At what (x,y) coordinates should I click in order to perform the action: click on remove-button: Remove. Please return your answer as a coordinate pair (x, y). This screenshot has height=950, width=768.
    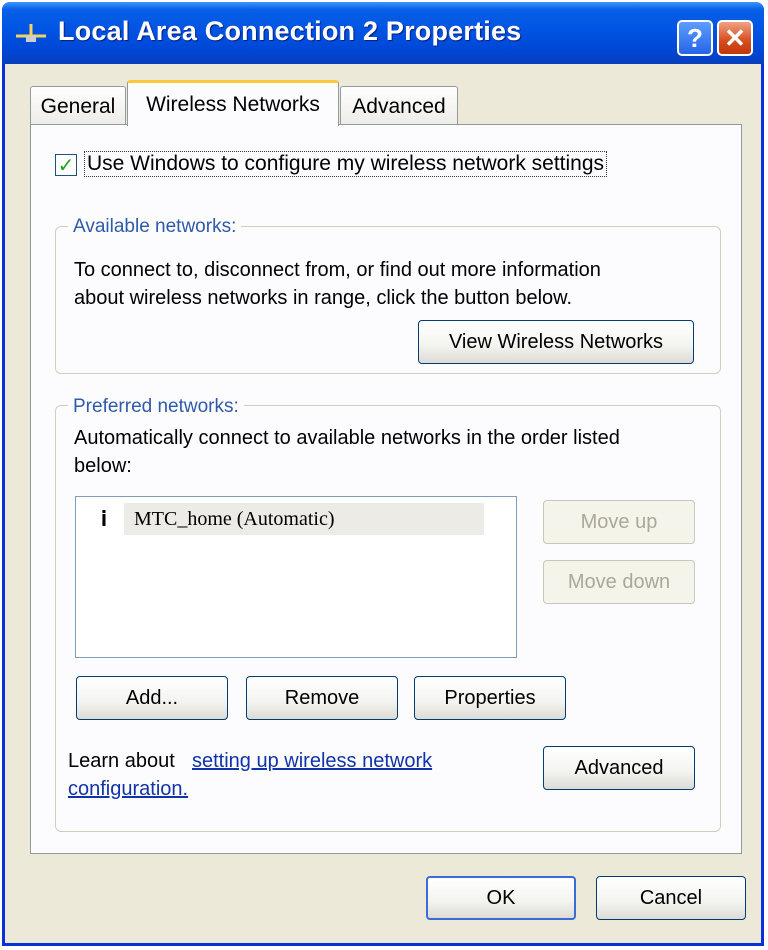
    Looking at the image, I should click on (322, 698).